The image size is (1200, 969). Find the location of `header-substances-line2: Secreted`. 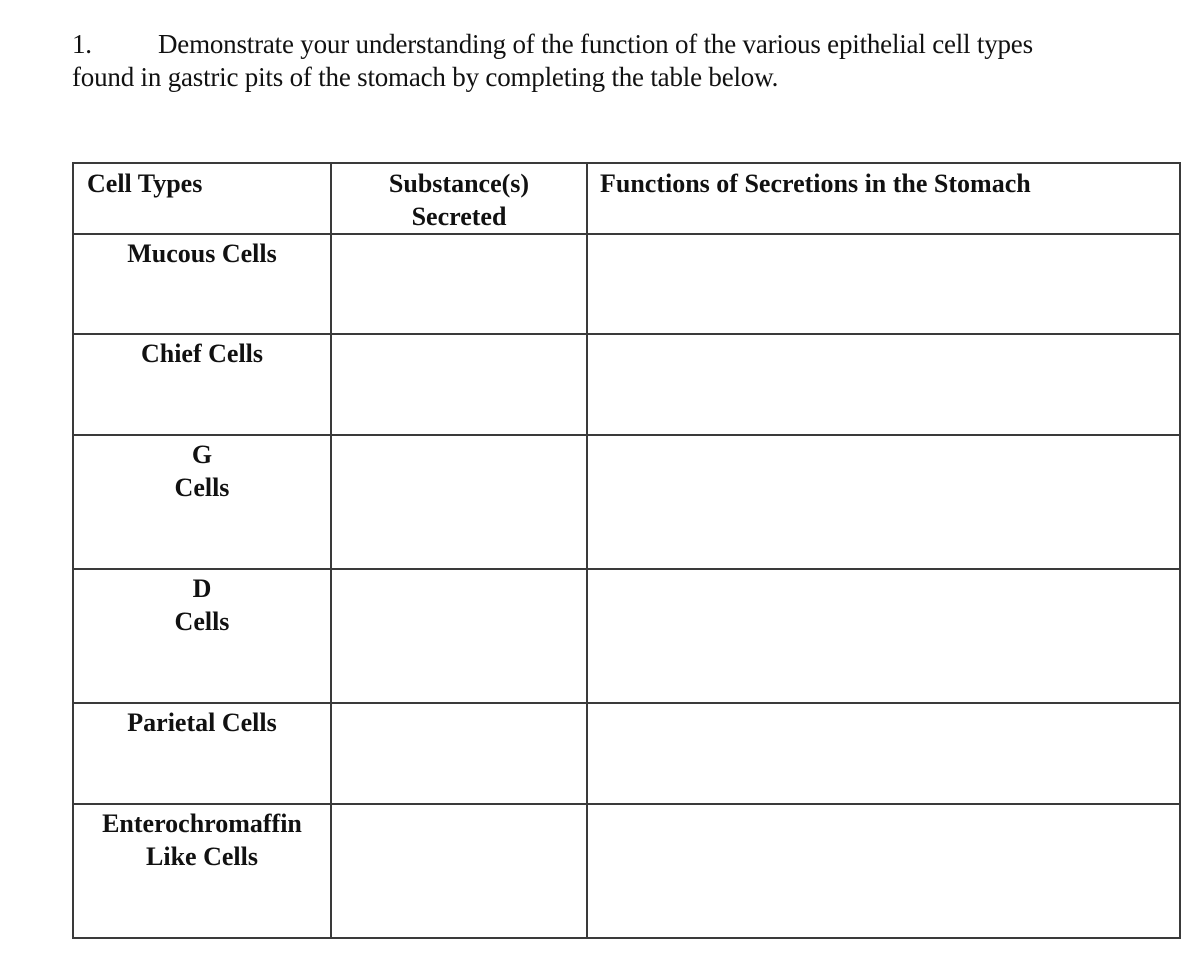

header-substances-line2: Secreted is located at coordinates (459, 216).